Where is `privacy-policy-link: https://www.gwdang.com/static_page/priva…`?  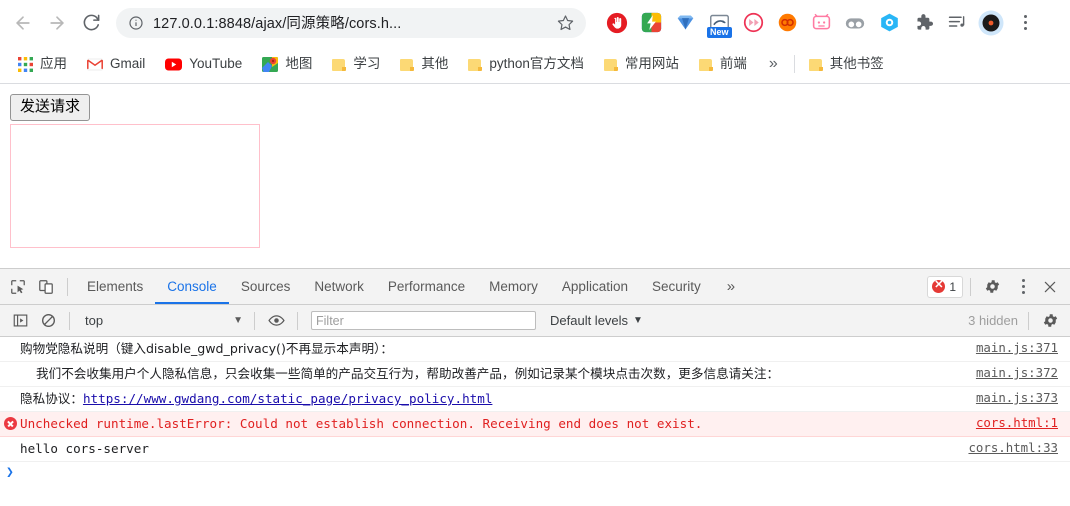 privacy-policy-link: https://www.gwdang.com/static_page/priva… is located at coordinates (287, 398).